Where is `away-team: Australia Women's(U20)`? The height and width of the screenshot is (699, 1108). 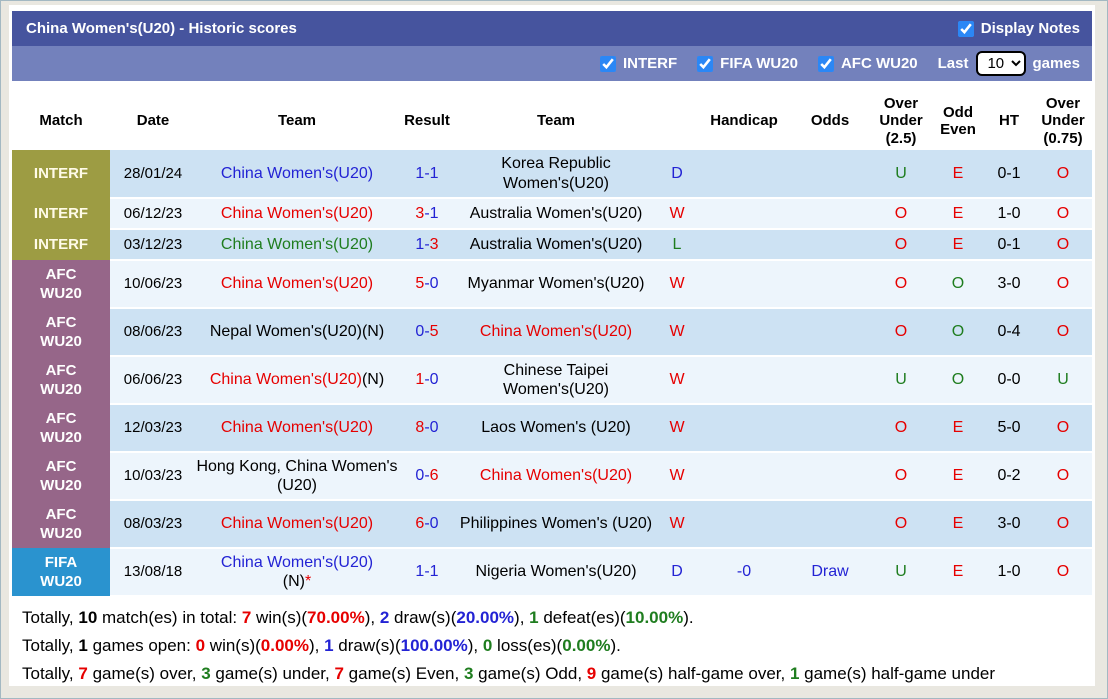
away-team: Australia Women's(U20) is located at coordinates (556, 245).